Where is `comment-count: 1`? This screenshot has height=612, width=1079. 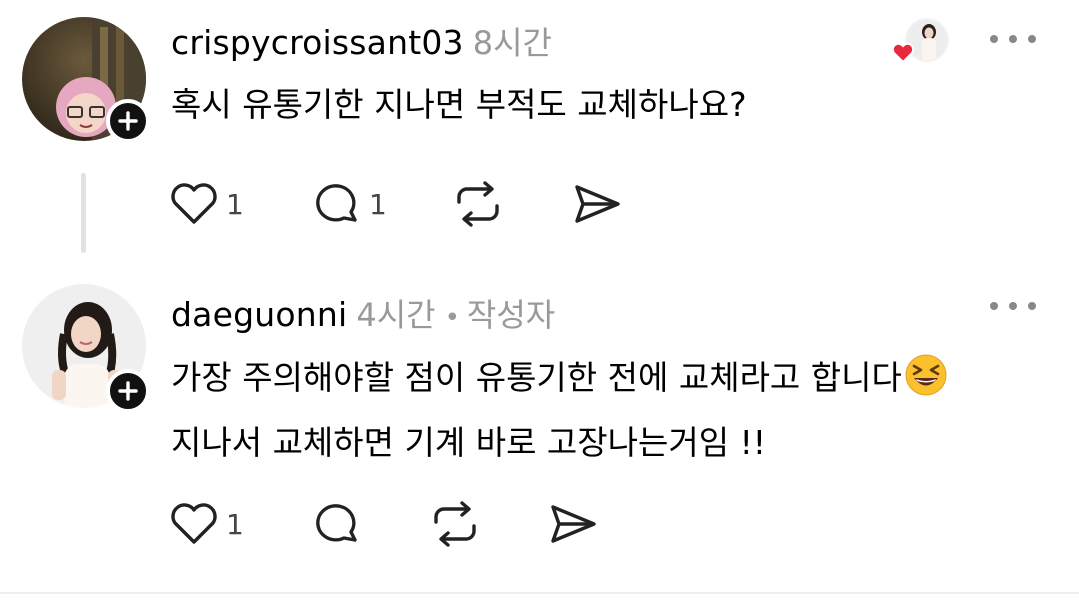 comment-count: 1 is located at coordinates (378, 204).